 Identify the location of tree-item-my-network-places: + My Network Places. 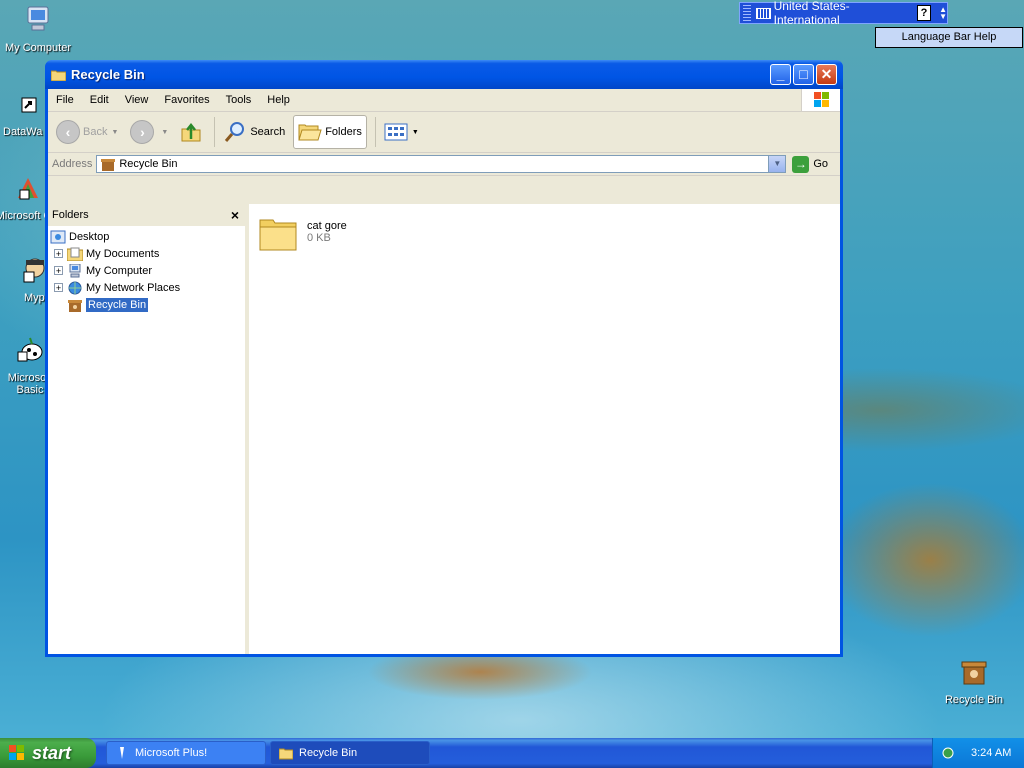
(147, 287).